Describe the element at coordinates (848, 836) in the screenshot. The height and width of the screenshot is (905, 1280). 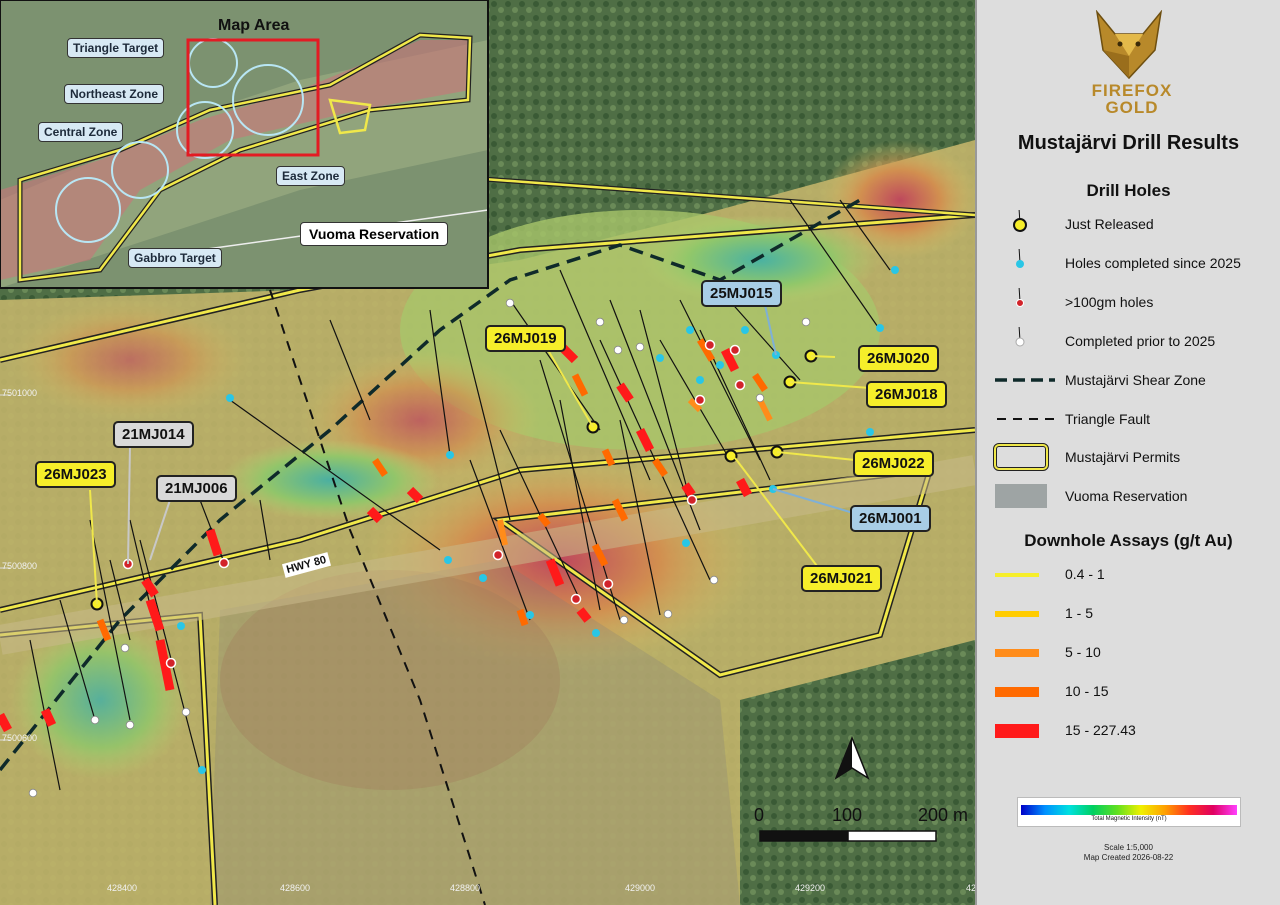
I see `scale-bar` at that location.